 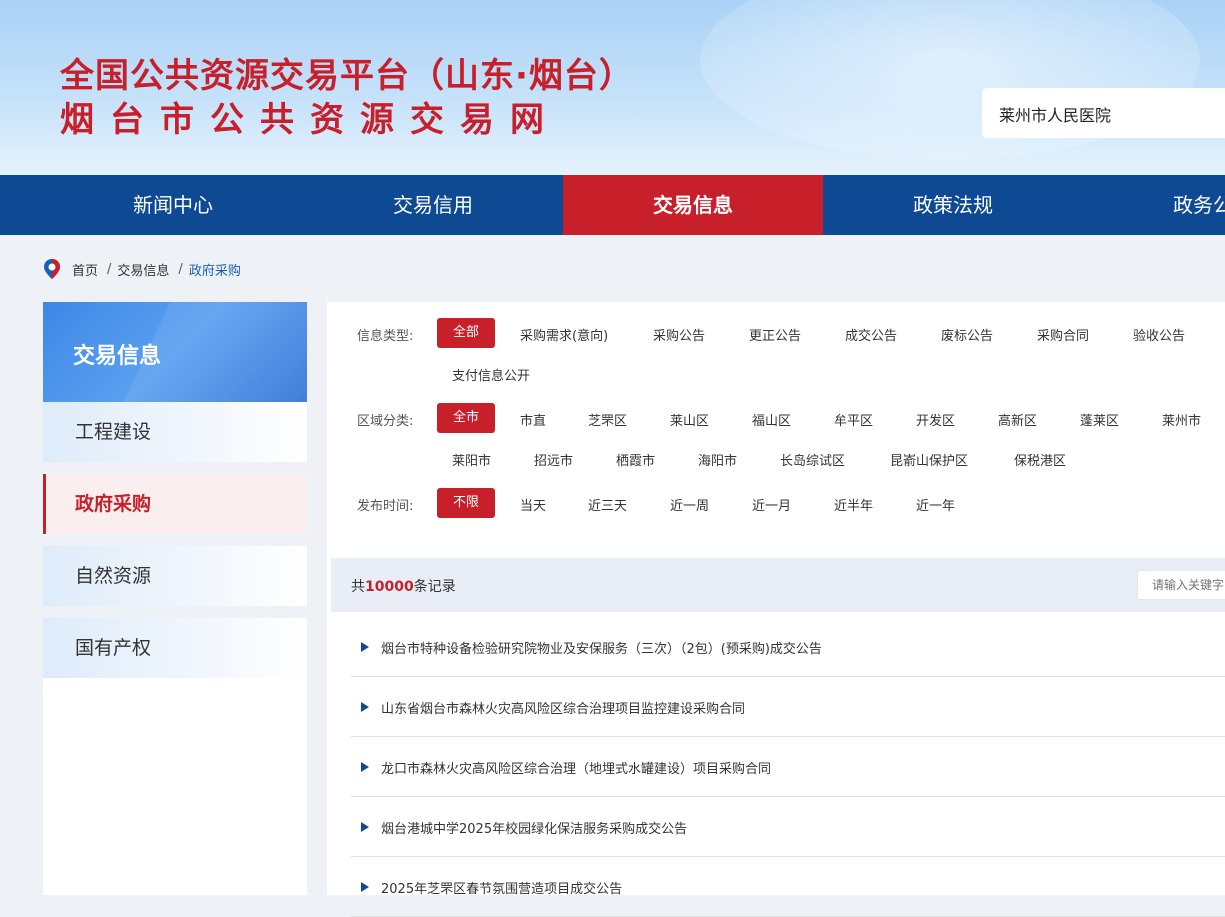 I want to click on filter-type-contract: 采购合同, so click(x=1063, y=334).